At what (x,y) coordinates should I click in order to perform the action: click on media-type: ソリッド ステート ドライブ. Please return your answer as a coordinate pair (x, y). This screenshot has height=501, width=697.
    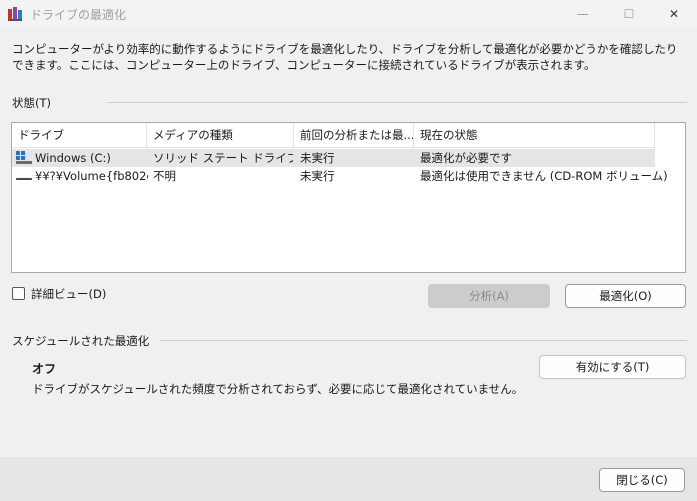
    Looking at the image, I should click on (223, 158).